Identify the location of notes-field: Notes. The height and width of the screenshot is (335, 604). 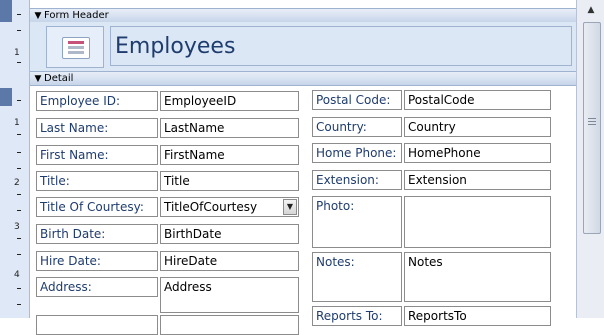
(477, 277).